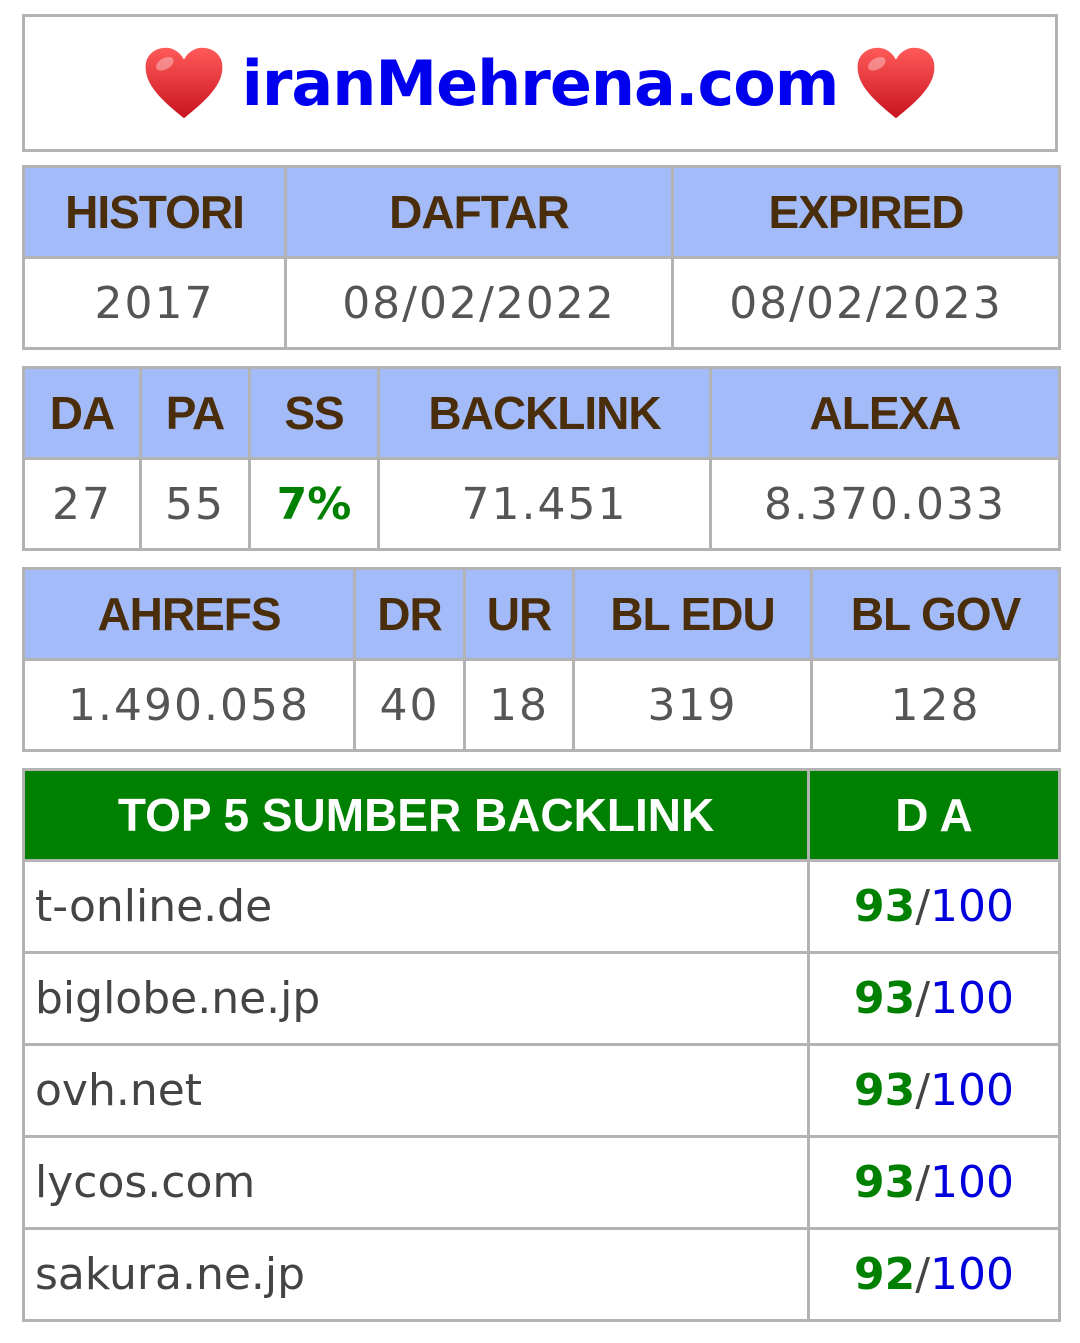  Describe the element at coordinates (82, 504) in the screenshot. I see `value-da: 27` at that location.